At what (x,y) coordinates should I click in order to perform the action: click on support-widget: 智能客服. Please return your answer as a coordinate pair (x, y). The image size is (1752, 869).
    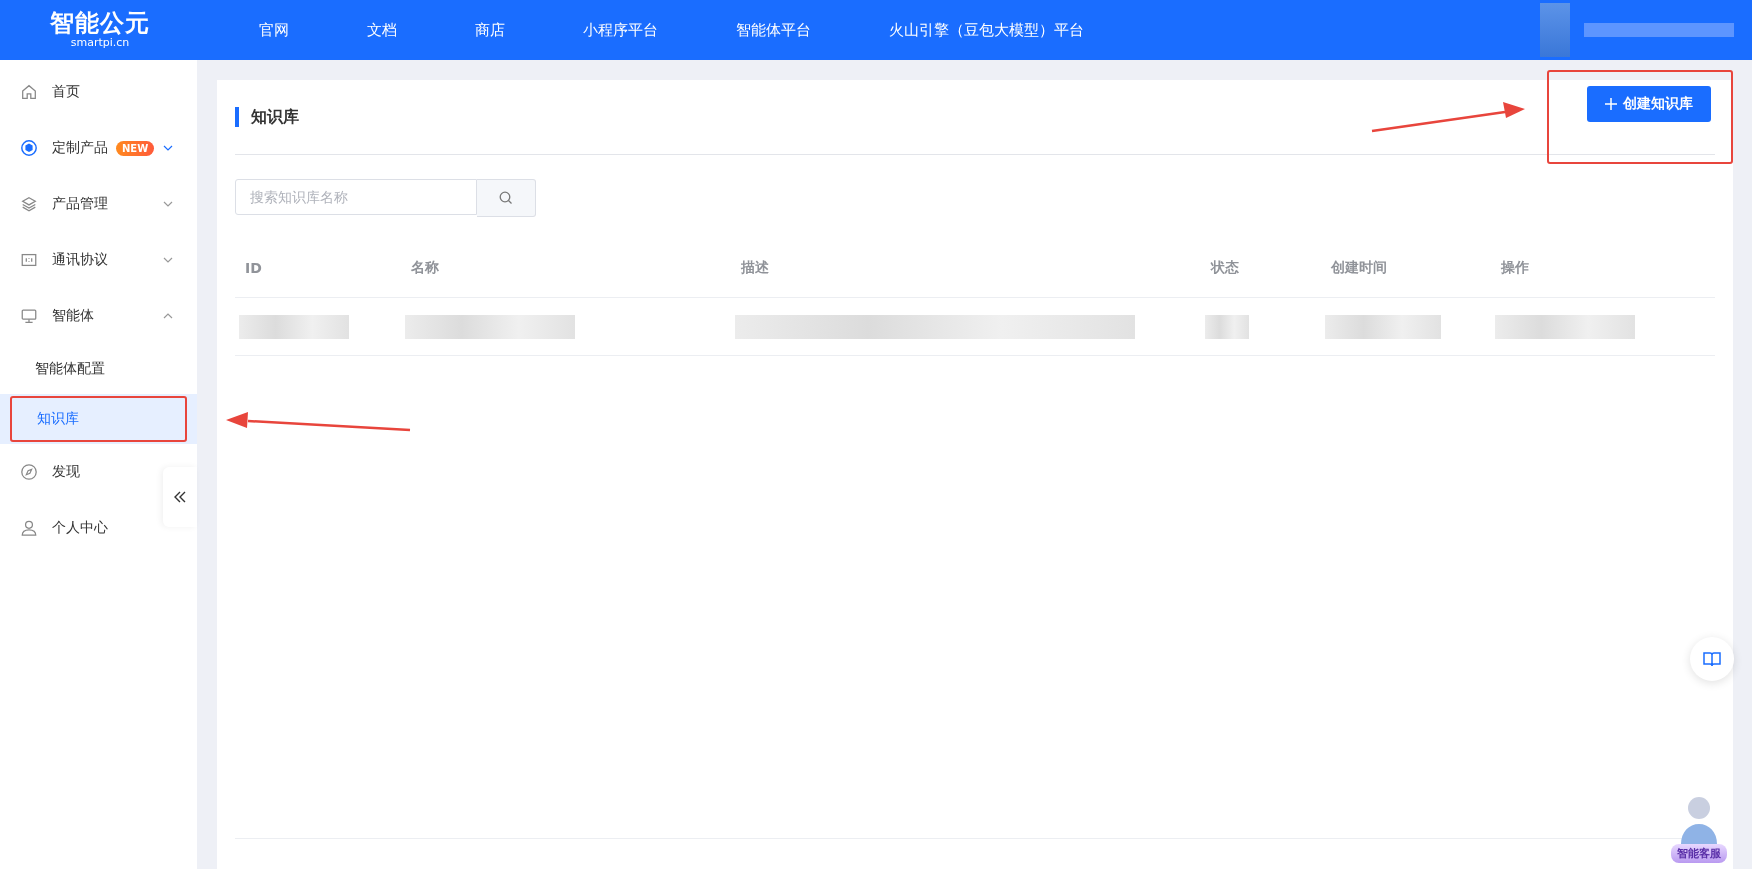
    Looking at the image, I should click on (1699, 827).